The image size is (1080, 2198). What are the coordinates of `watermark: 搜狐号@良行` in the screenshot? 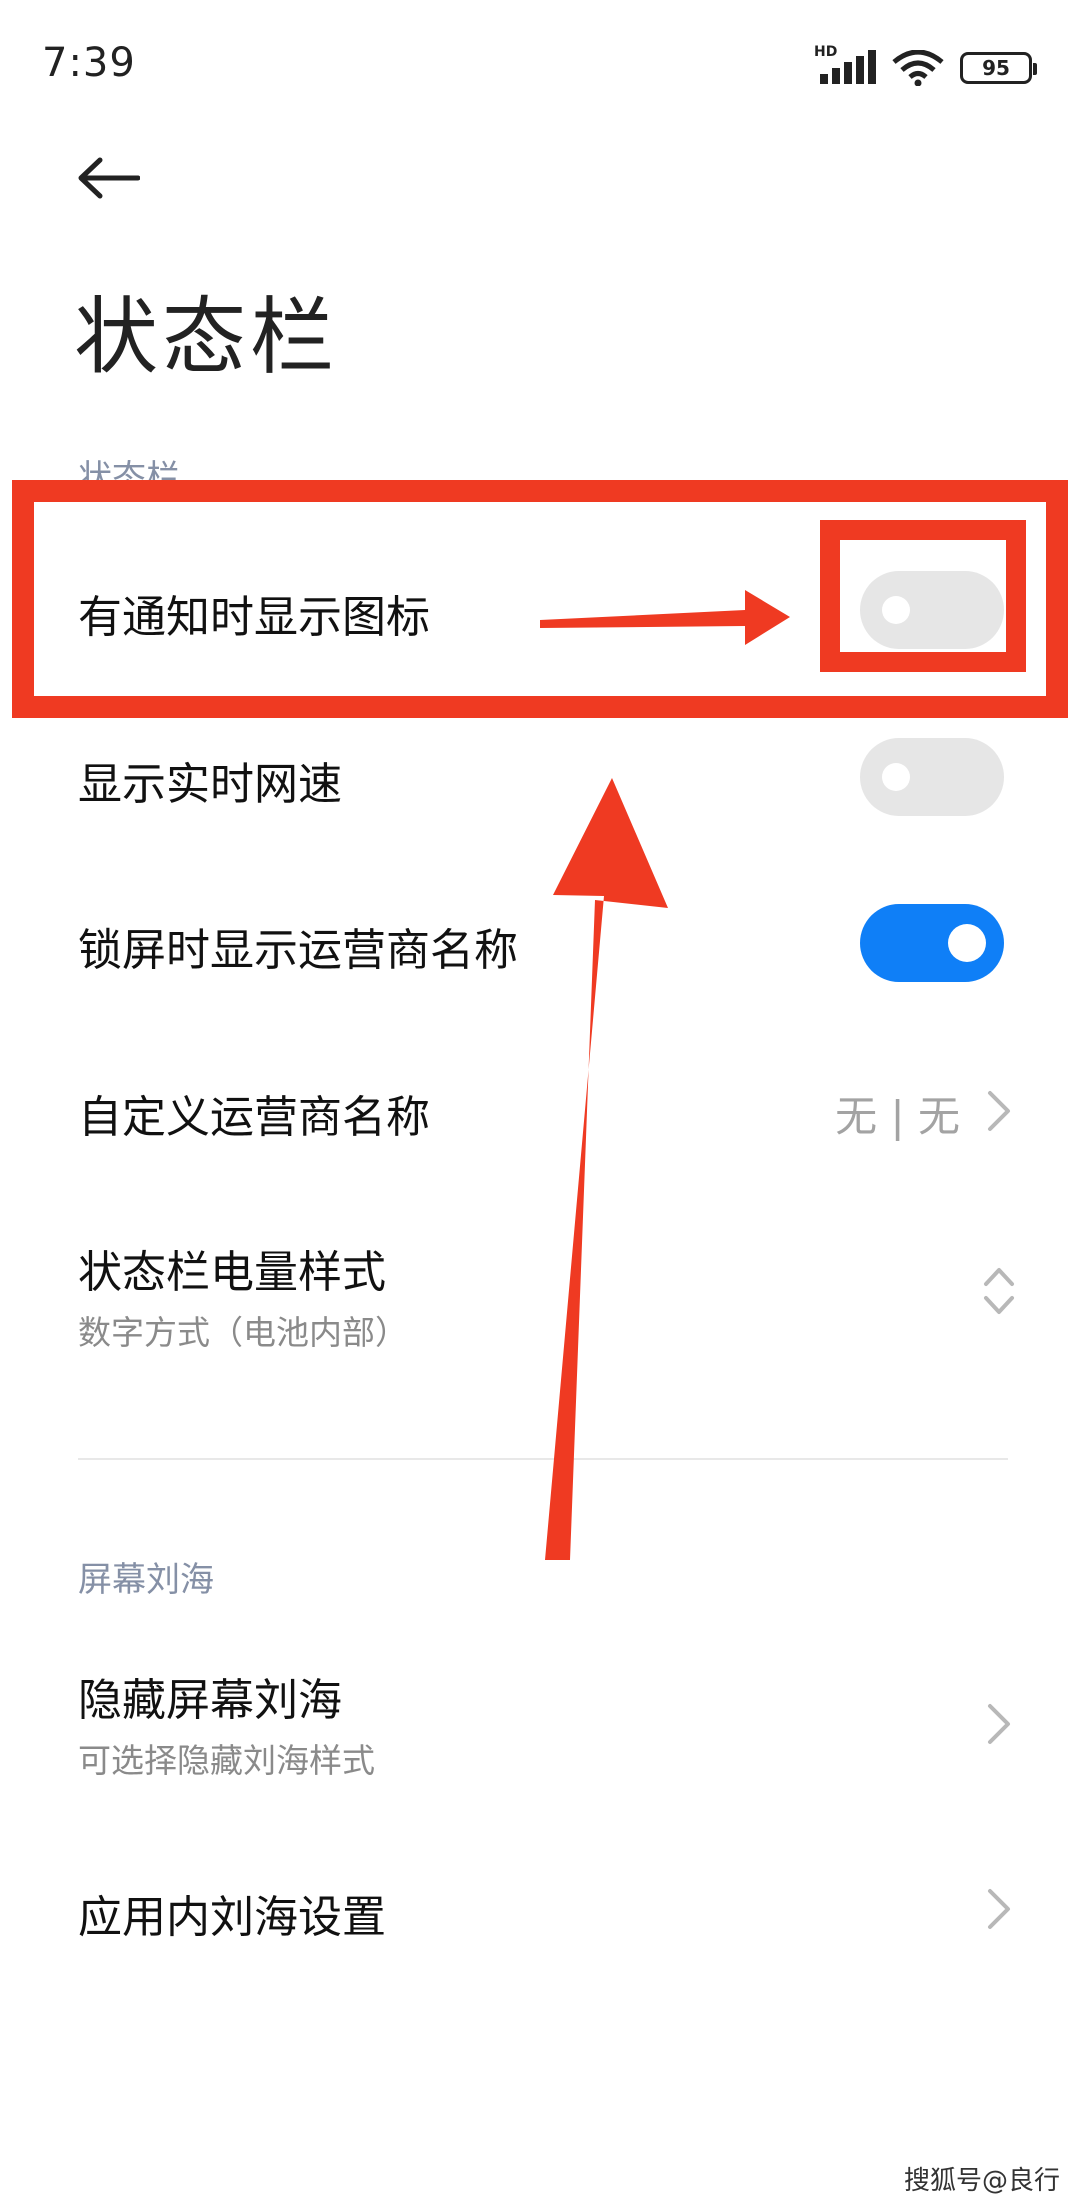 It's located at (981, 2181).